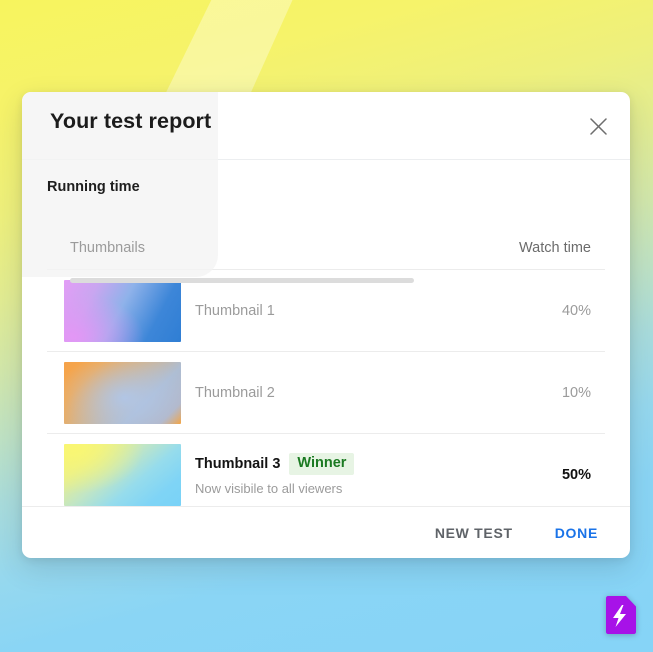  Describe the element at coordinates (269, 488) in the screenshot. I see `row-subtitle: Now visibile to all viewers` at that location.